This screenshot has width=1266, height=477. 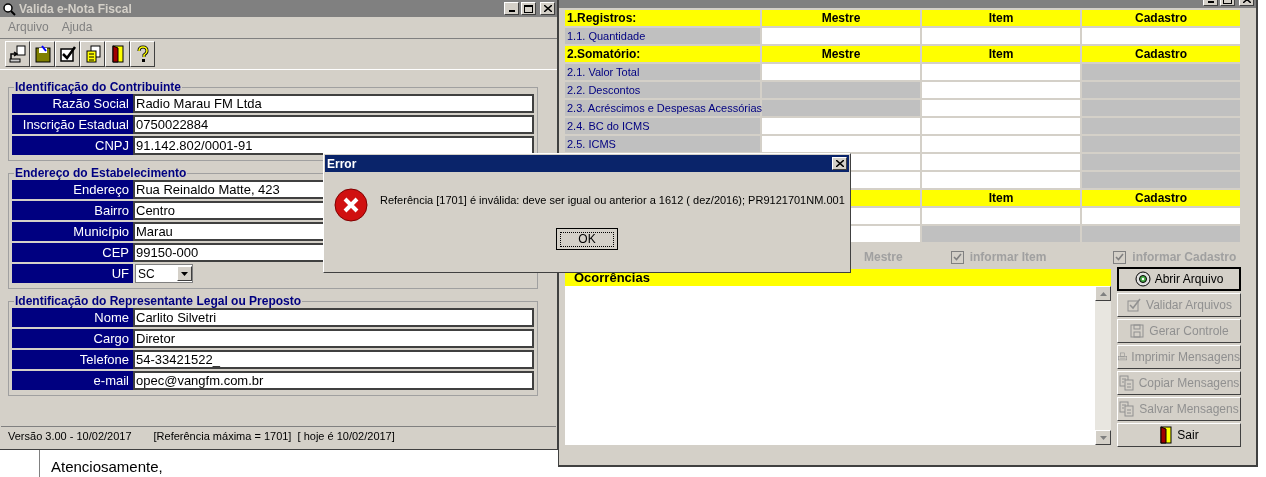 I want to click on section-header: 1.Registros:, so click(x=662, y=18).